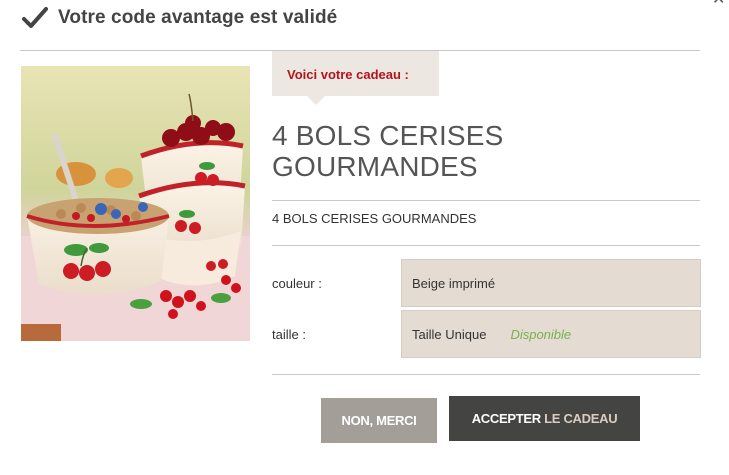  I want to click on decline-button: NON, MERCI, so click(379, 420).